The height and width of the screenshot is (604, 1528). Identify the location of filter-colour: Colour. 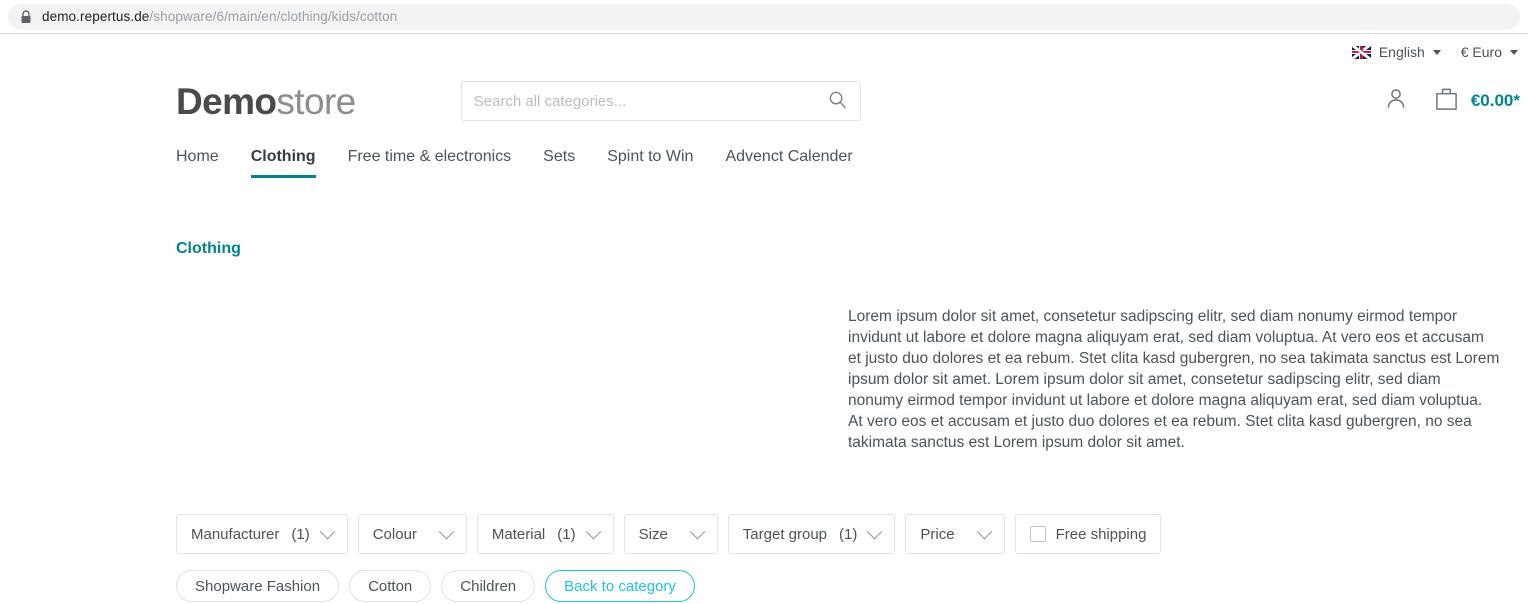
(412, 534).